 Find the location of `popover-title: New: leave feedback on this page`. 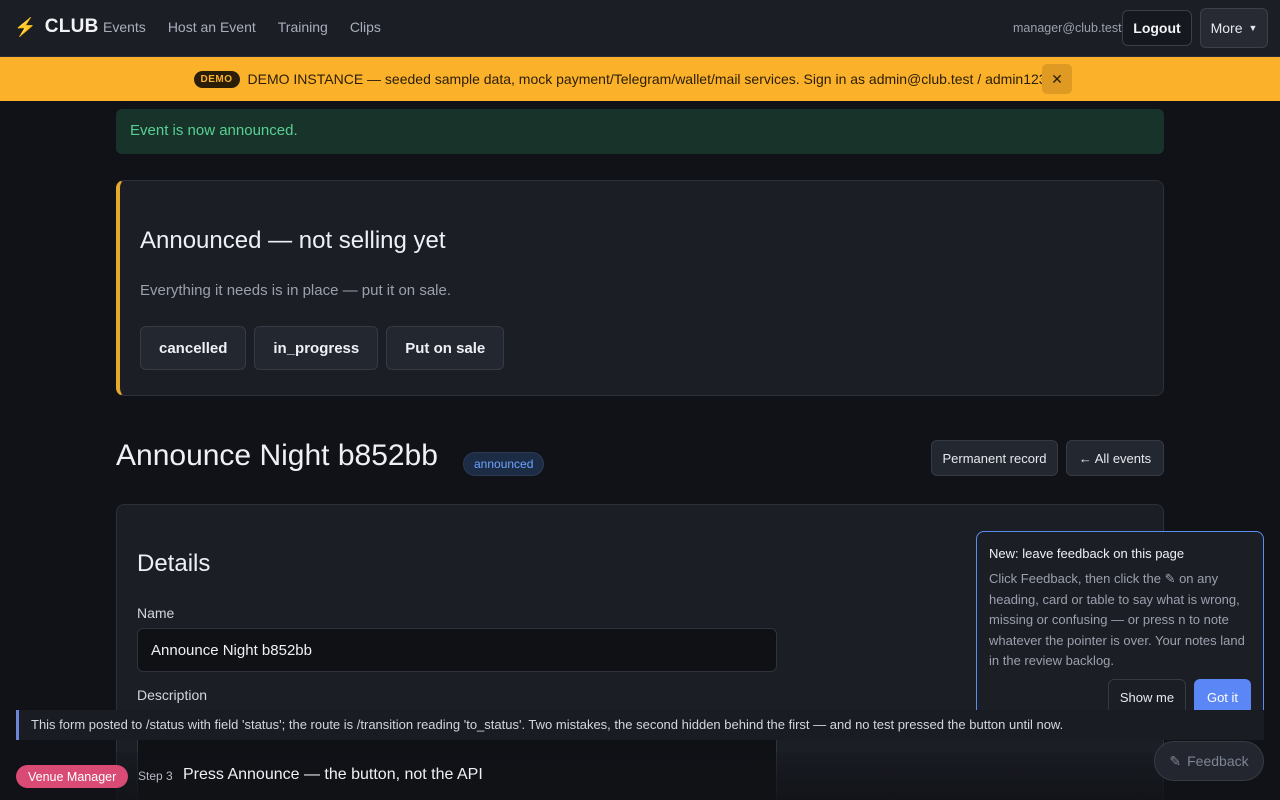

popover-title: New: leave feedback on this page is located at coordinates (1087, 553).